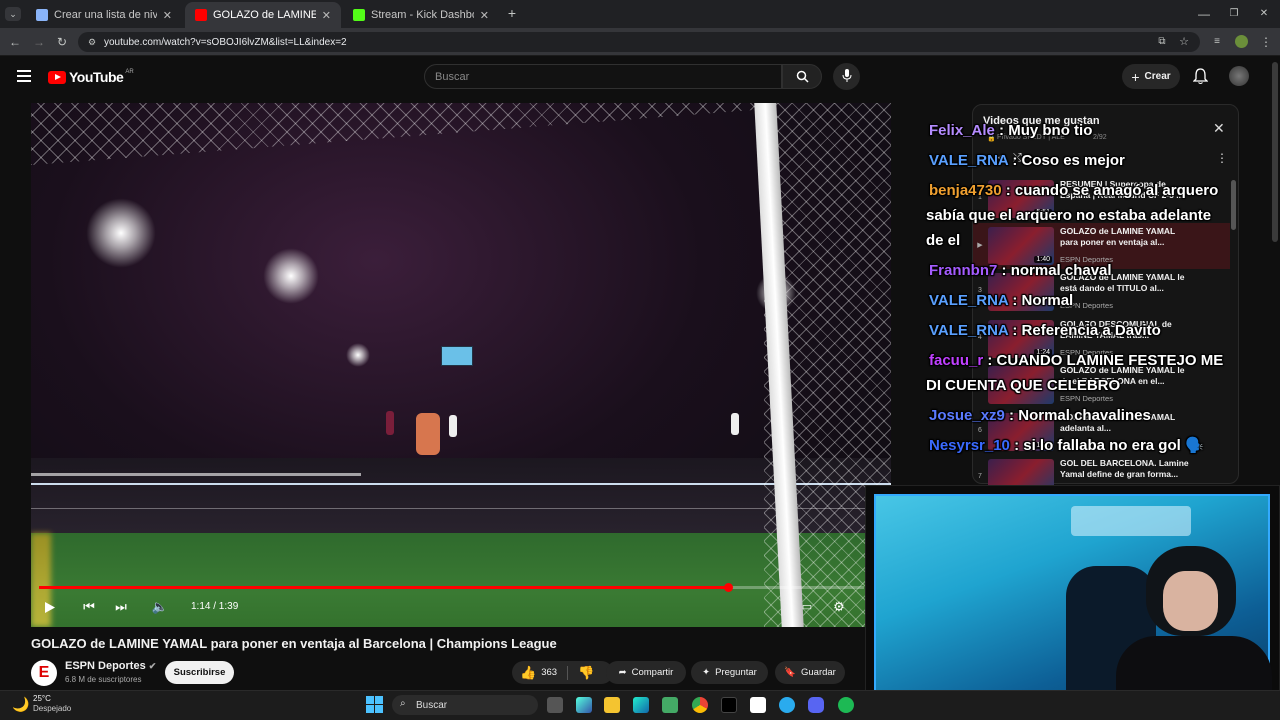 This screenshot has height=720, width=1280. What do you see at coordinates (956, 360) in the screenshot?
I see `chat-username: facuu_r` at bounding box center [956, 360].